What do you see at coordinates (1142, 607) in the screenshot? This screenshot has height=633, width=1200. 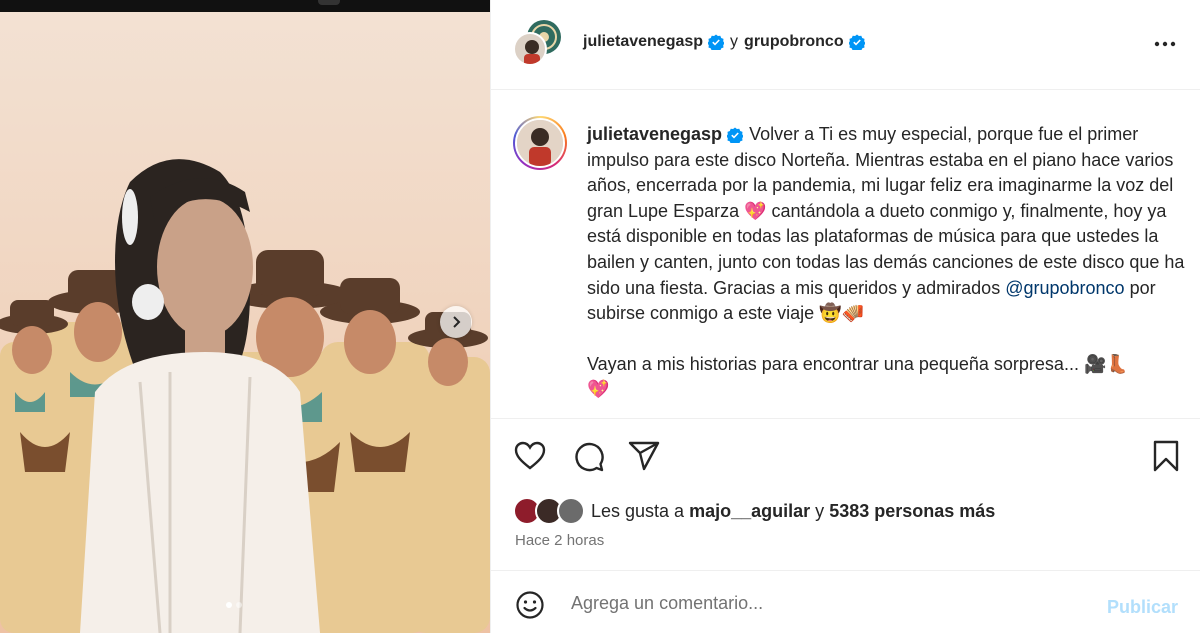 I see `publish-button: Publicar` at bounding box center [1142, 607].